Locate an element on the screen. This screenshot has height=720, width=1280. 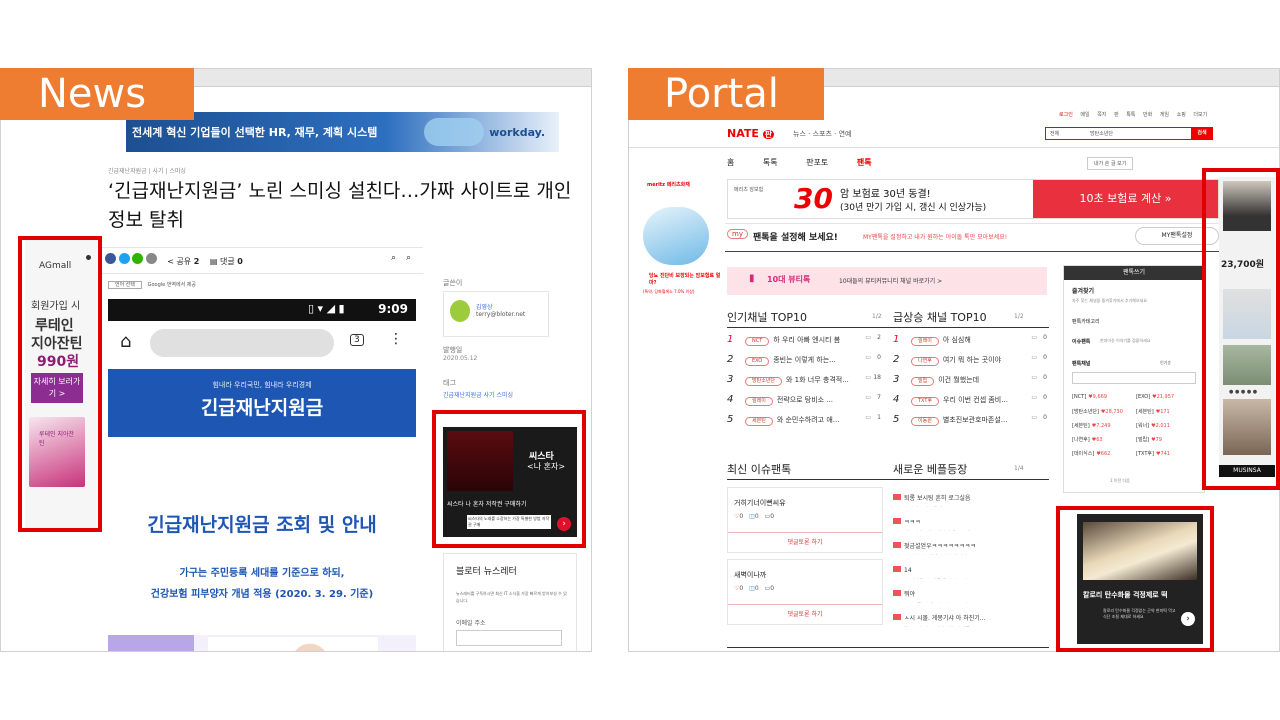
nav-sports: 스포츠 is located at coordinates (822, 134).